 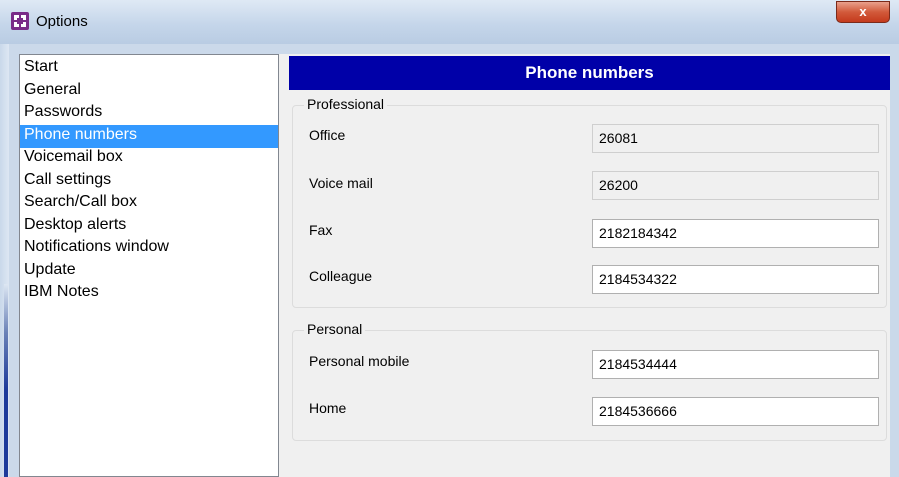 I want to click on sidebar-item-general: General, so click(x=149, y=91).